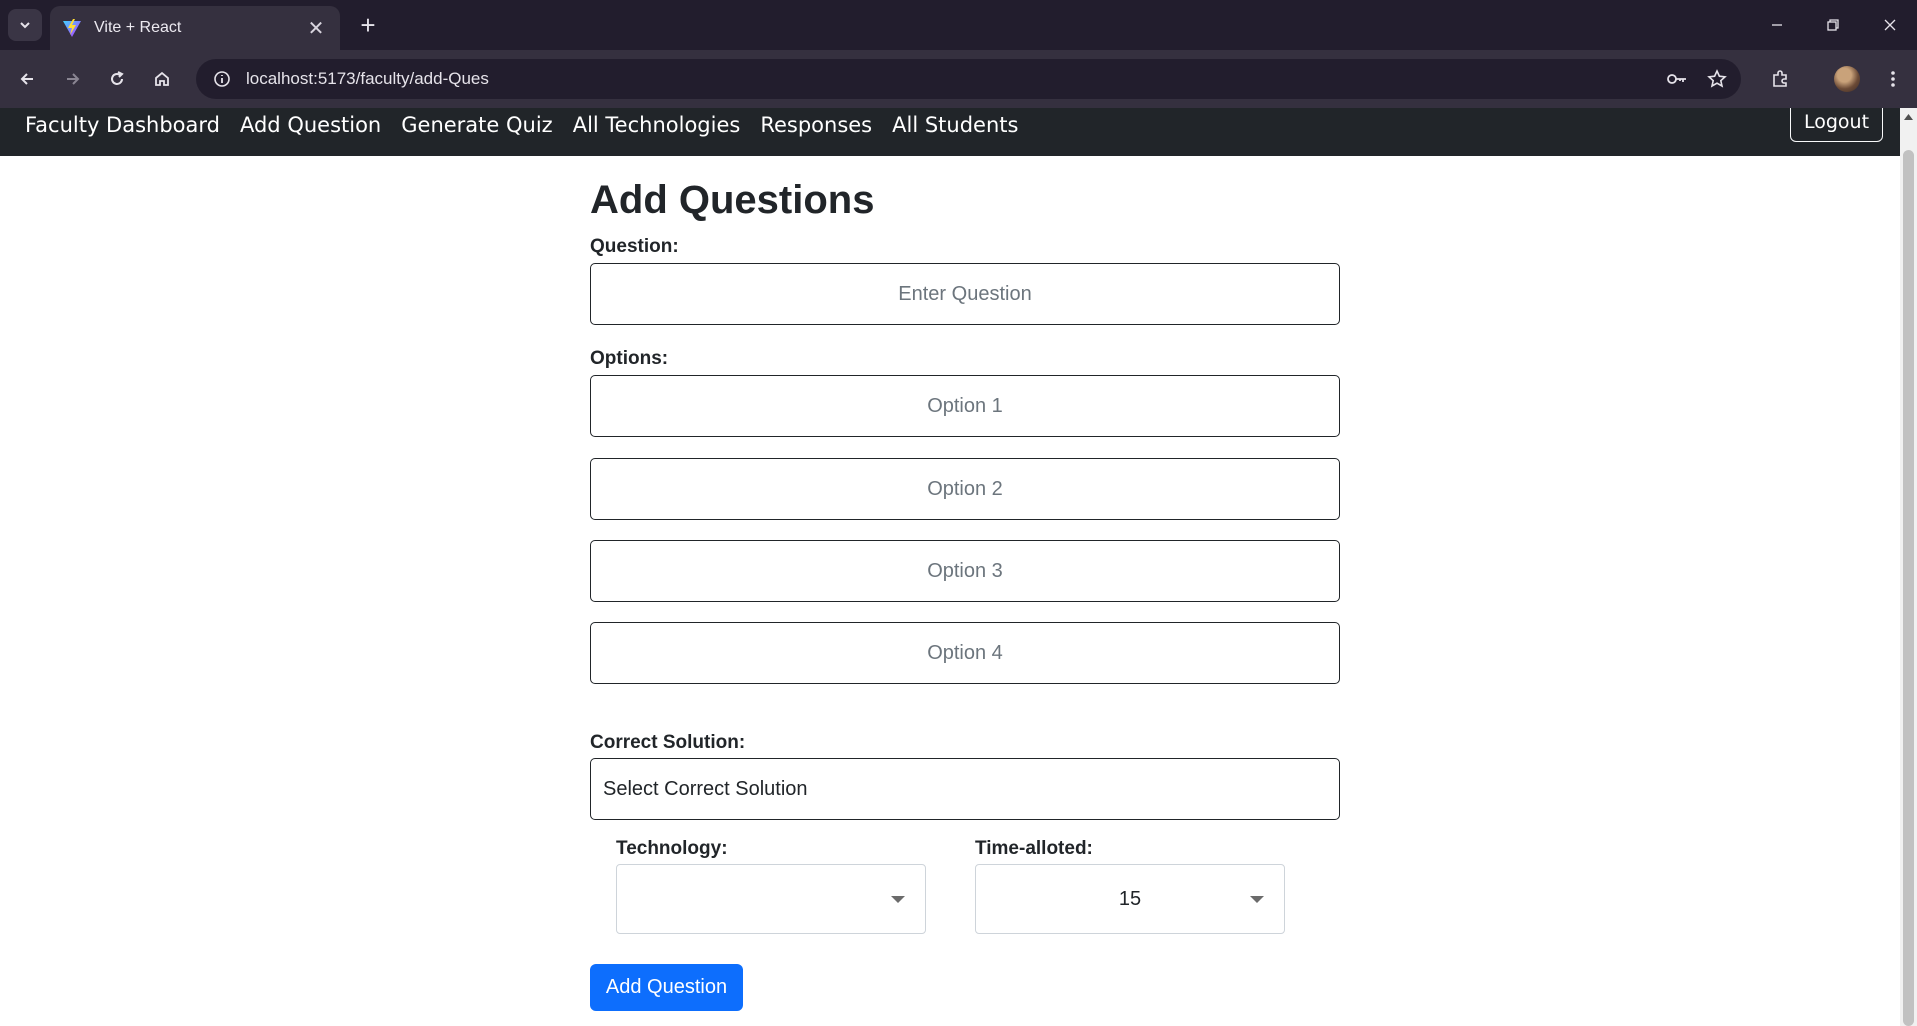  What do you see at coordinates (634, 246) in the screenshot?
I see `question-label: Question:` at bounding box center [634, 246].